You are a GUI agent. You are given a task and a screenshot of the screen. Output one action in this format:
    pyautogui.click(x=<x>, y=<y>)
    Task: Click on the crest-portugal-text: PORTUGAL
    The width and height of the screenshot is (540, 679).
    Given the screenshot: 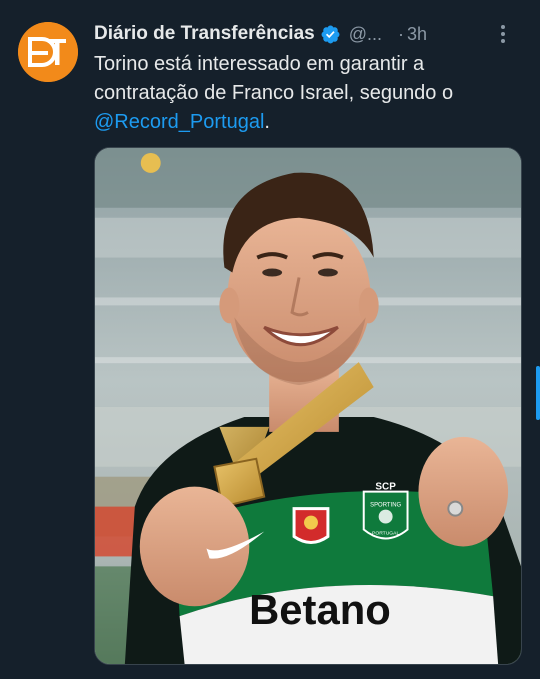 What is the action you would take?
    pyautogui.click(x=385, y=534)
    